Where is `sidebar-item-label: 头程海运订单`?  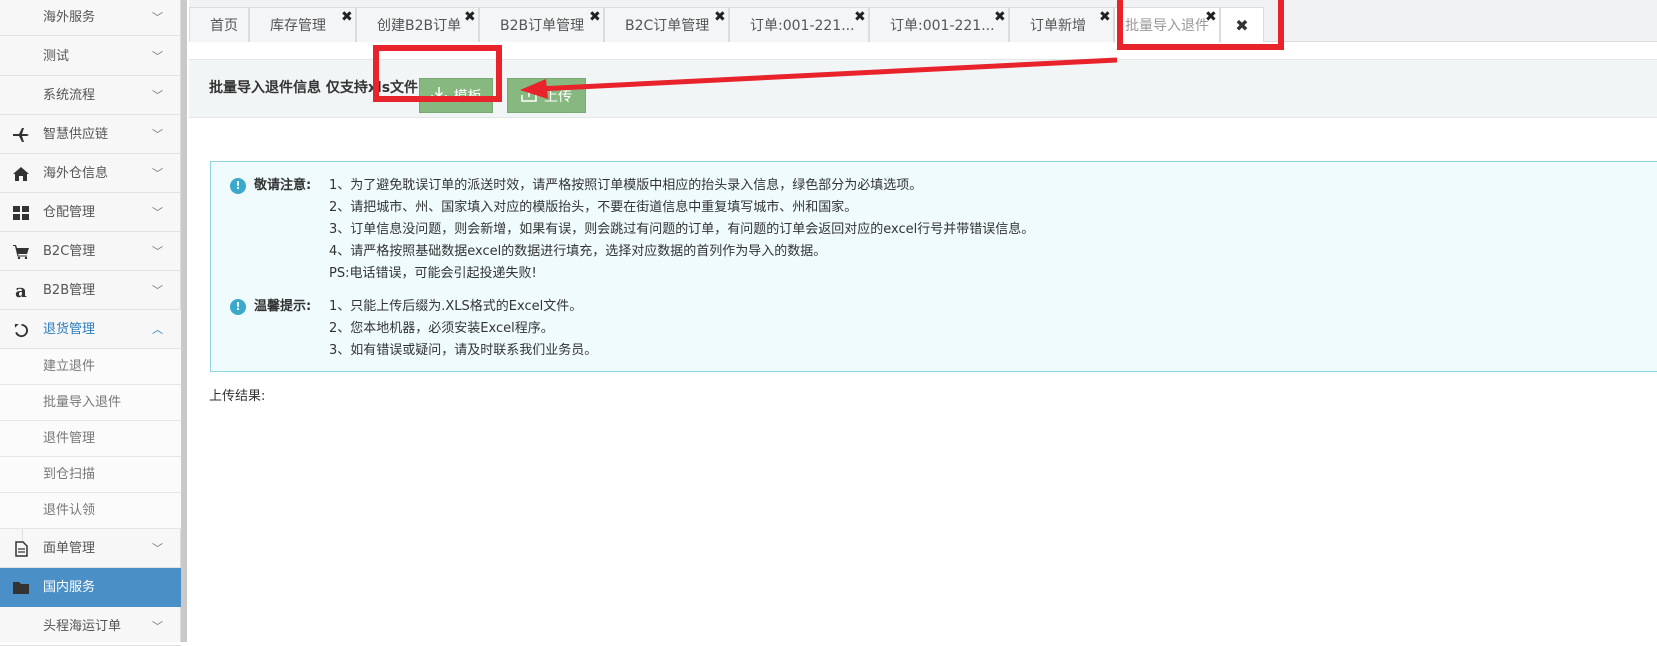 sidebar-item-label: 头程海运订单 is located at coordinates (82, 626).